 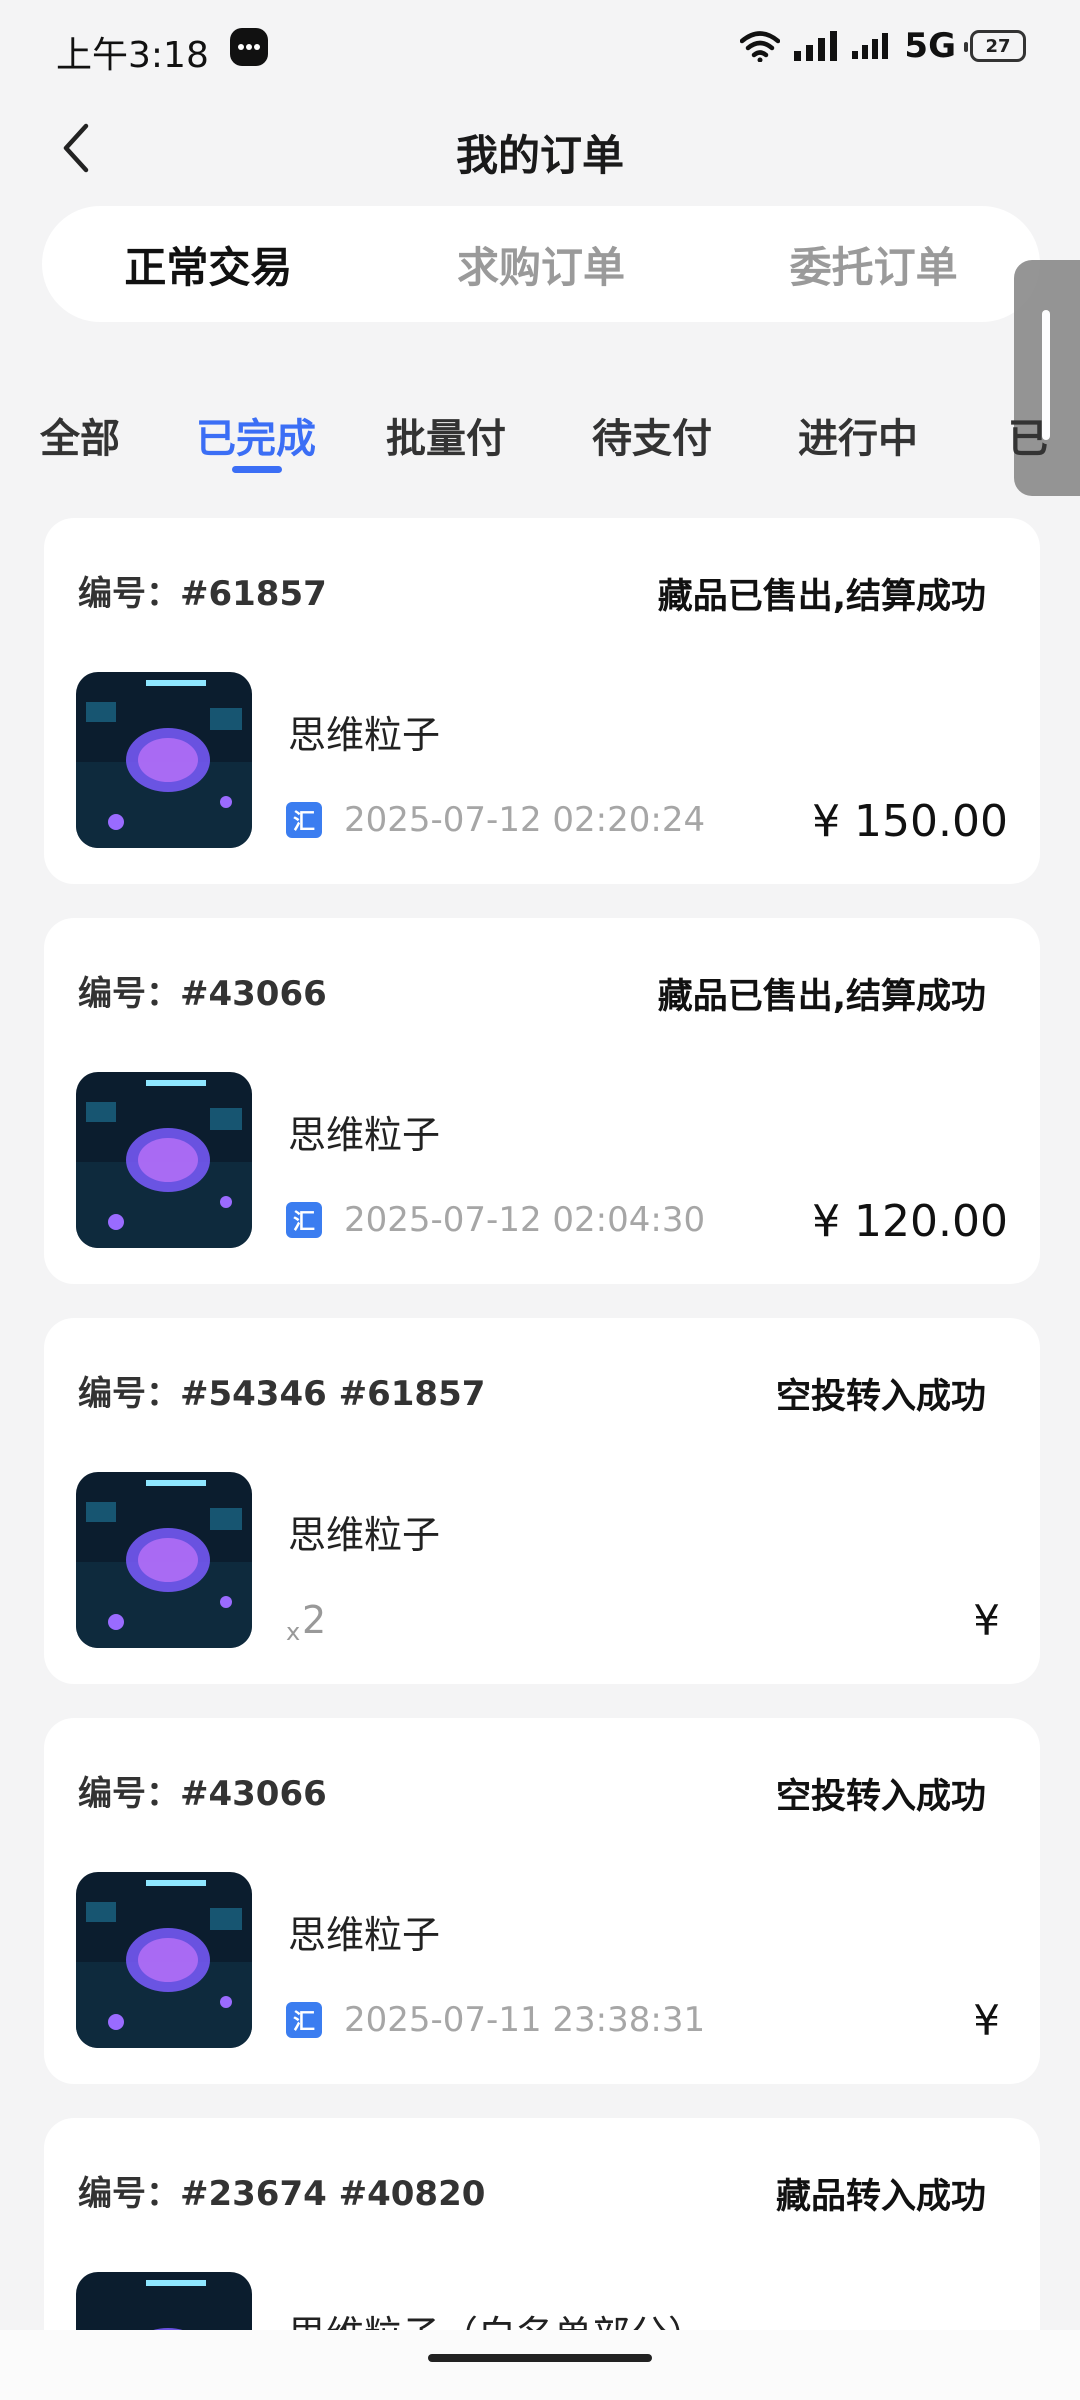 What do you see at coordinates (539, 155) in the screenshot?
I see `page-title: 我的订单` at bounding box center [539, 155].